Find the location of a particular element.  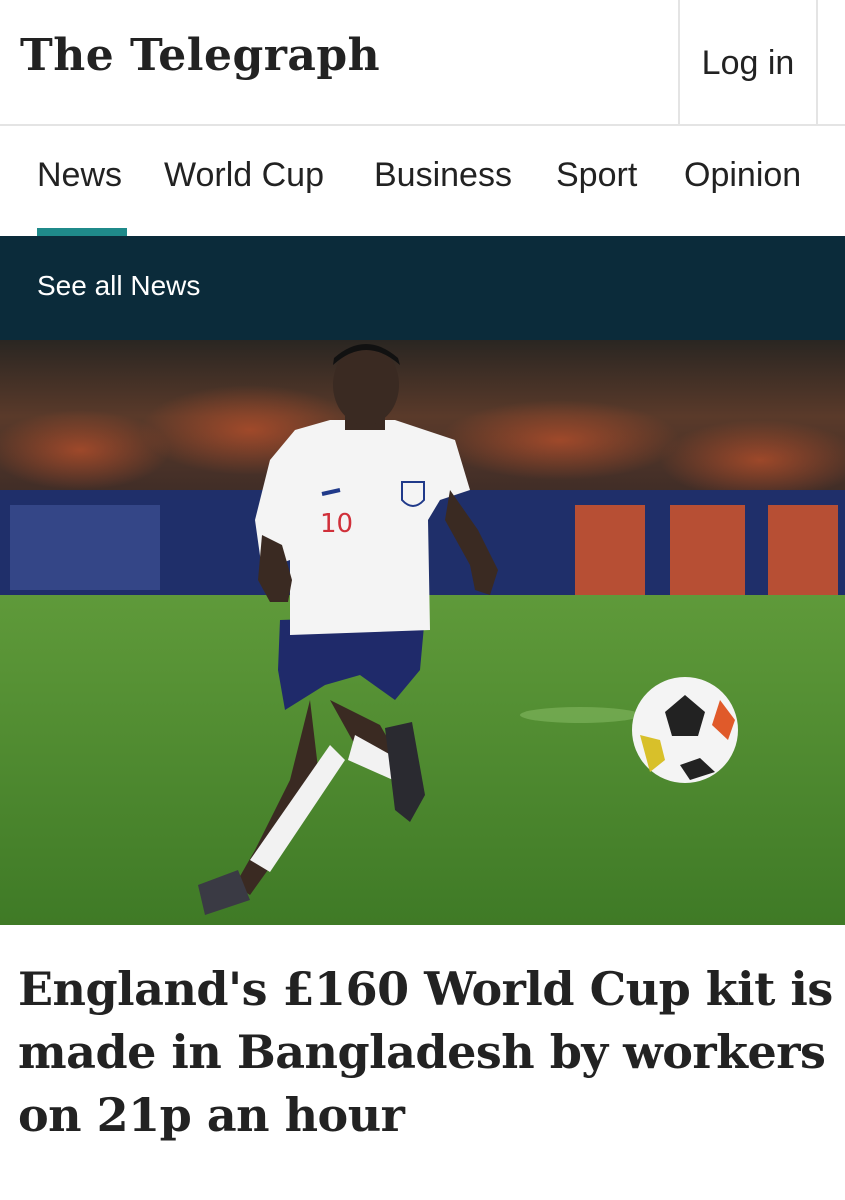

football-icon is located at coordinates (685, 730).